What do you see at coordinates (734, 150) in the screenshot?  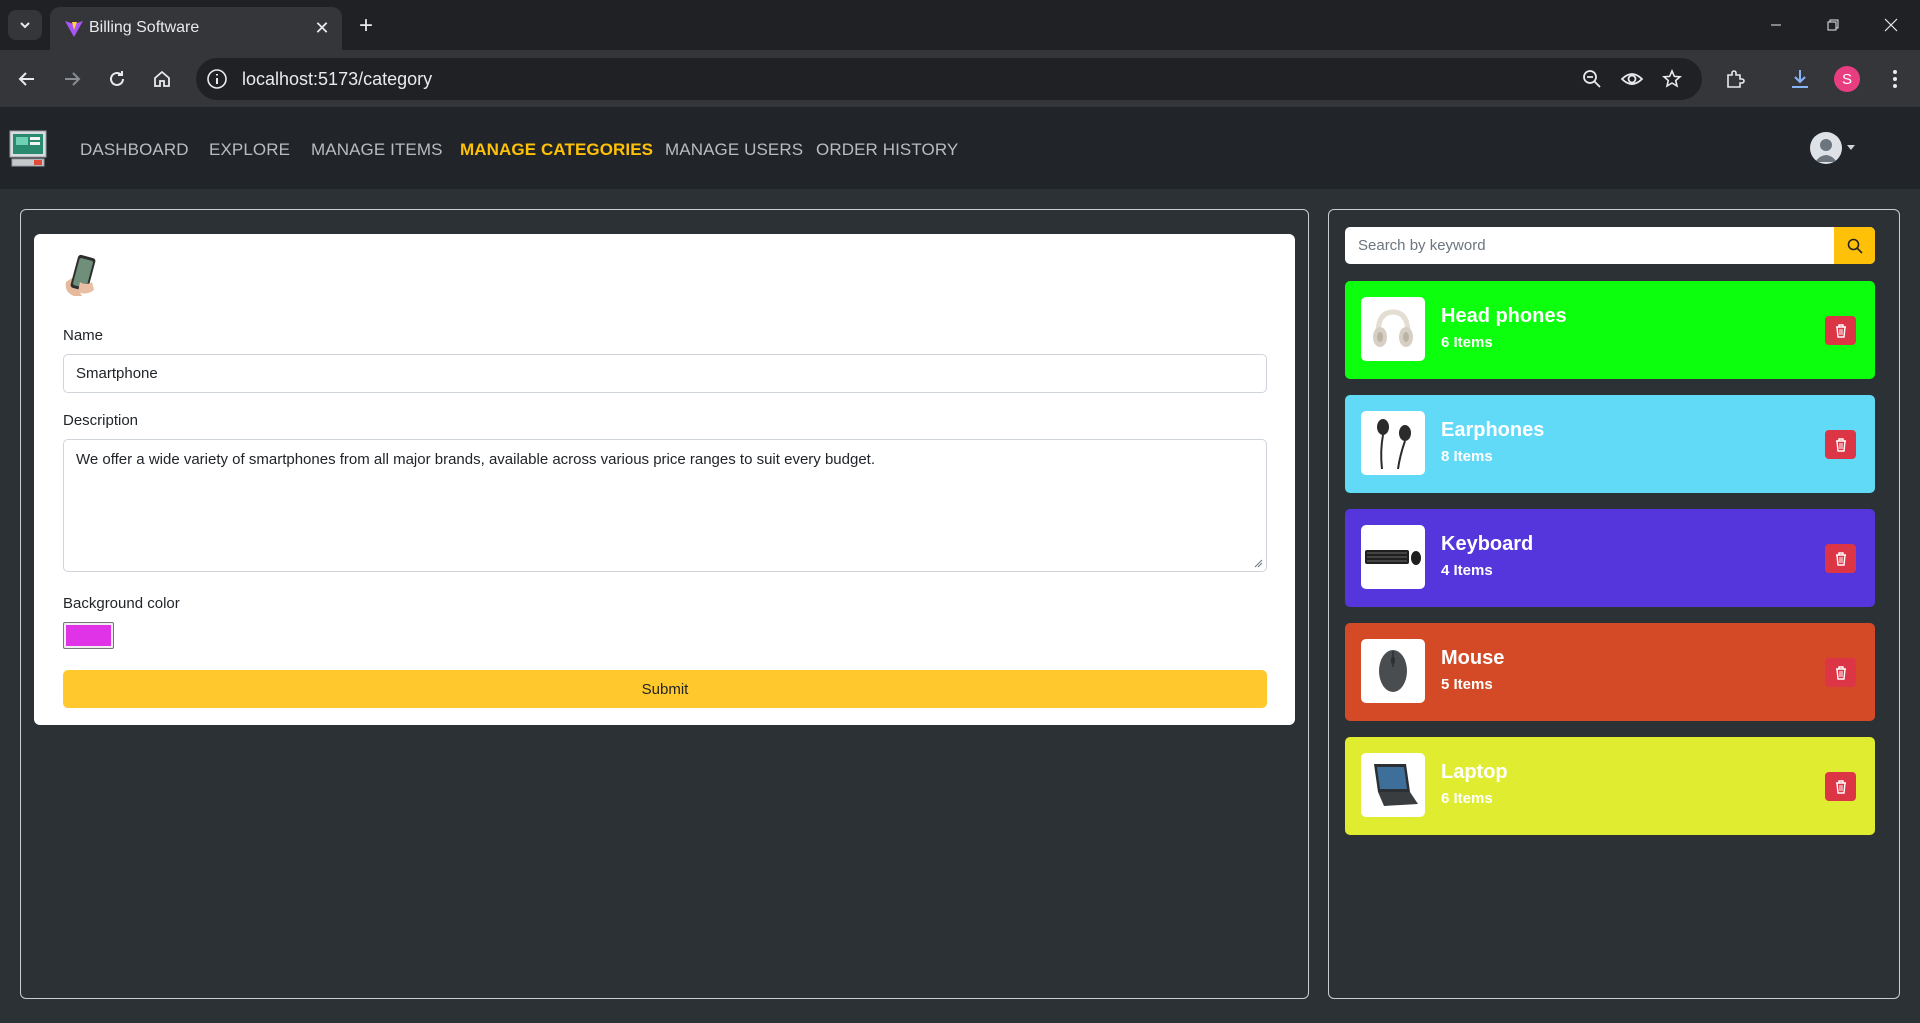 I see `nav-manage-users: Manage Users` at bounding box center [734, 150].